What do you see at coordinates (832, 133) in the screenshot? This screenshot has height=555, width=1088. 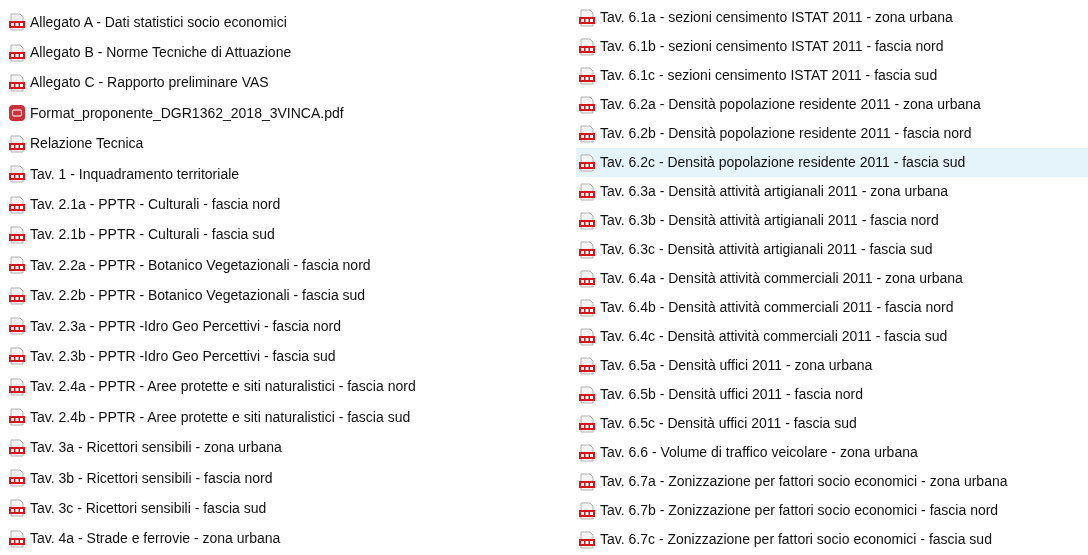 I see `file-item: Tav. 6.2b - Densità popolazione residente 2011 - fascia nord` at bounding box center [832, 133].